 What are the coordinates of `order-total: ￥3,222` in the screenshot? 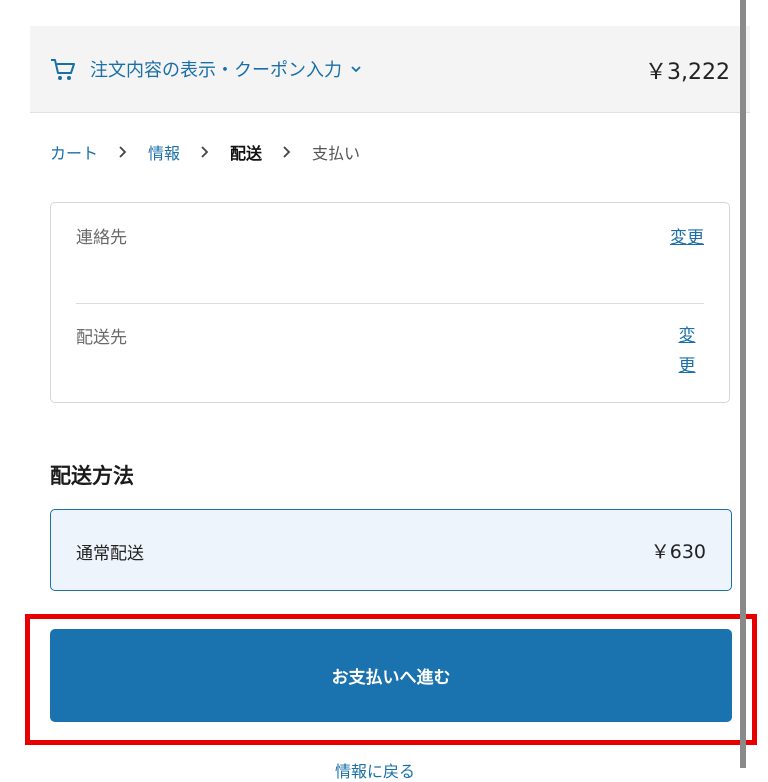 It's located at (687, 72).